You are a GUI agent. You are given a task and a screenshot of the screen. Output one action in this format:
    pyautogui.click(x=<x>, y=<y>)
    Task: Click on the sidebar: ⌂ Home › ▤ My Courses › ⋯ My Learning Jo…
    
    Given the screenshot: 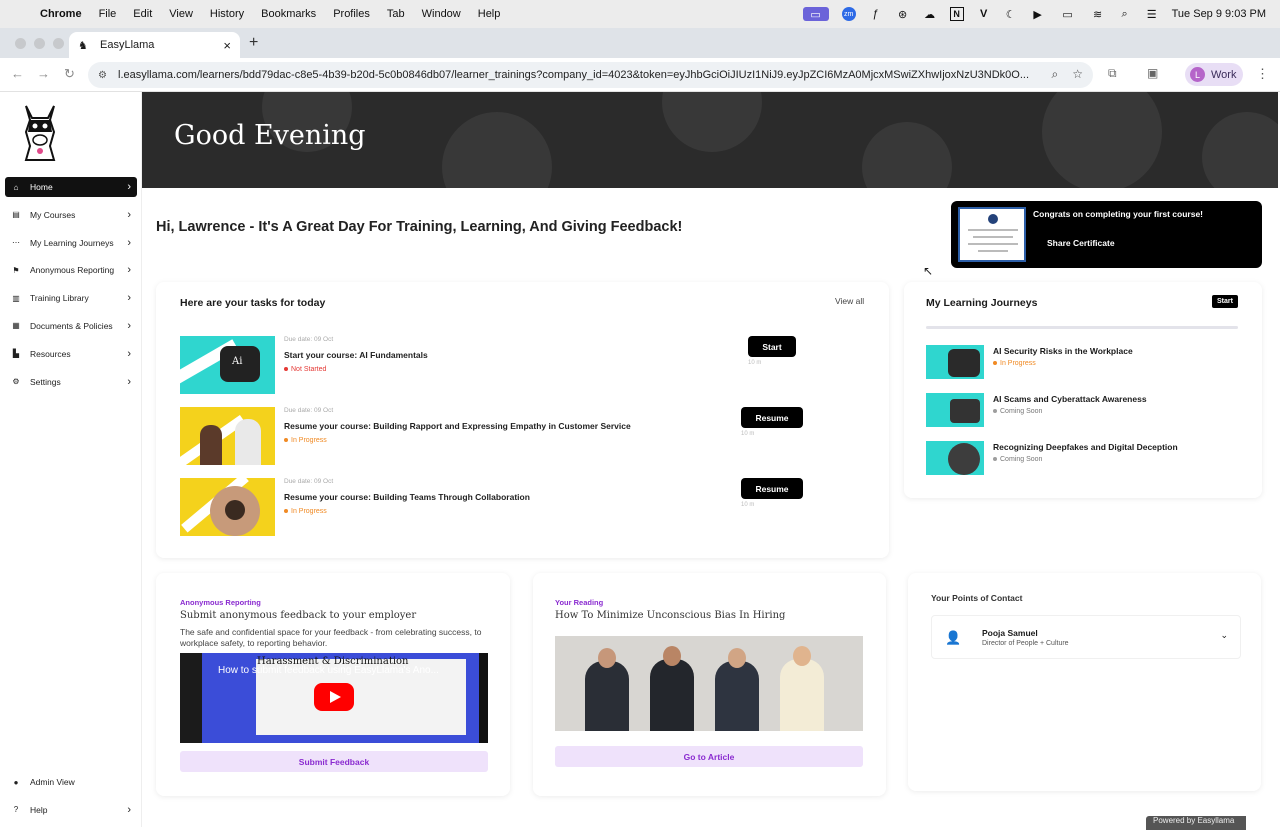 What is the action you would take?
    pyautogui.click(x=71, y=459)
    